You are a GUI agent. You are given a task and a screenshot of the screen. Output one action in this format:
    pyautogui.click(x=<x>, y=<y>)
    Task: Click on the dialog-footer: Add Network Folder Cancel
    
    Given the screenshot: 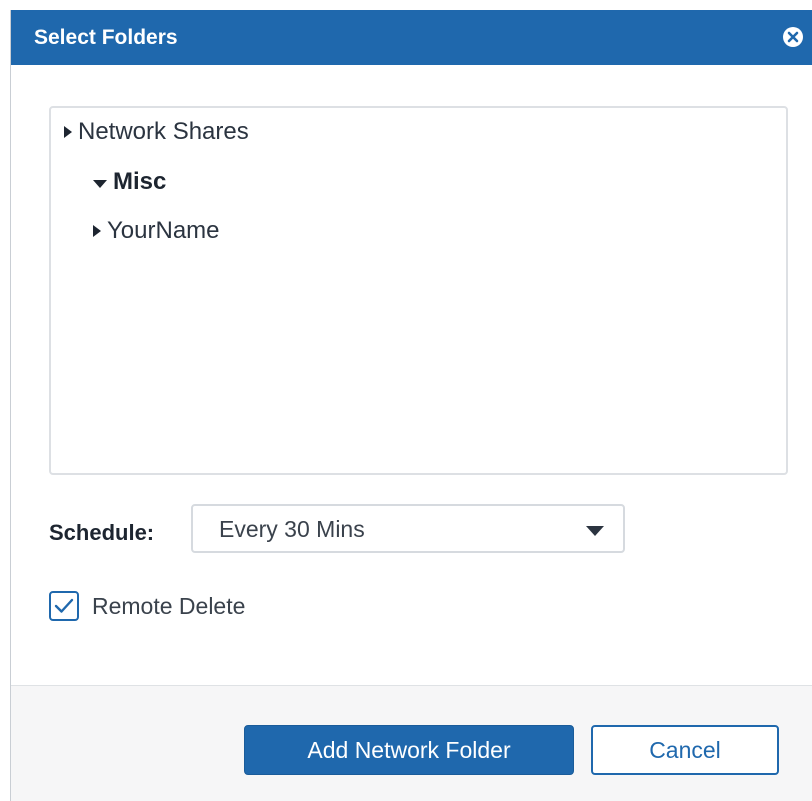 What is the action you would take?
    pyautogui.click(x=411, y=743)
    